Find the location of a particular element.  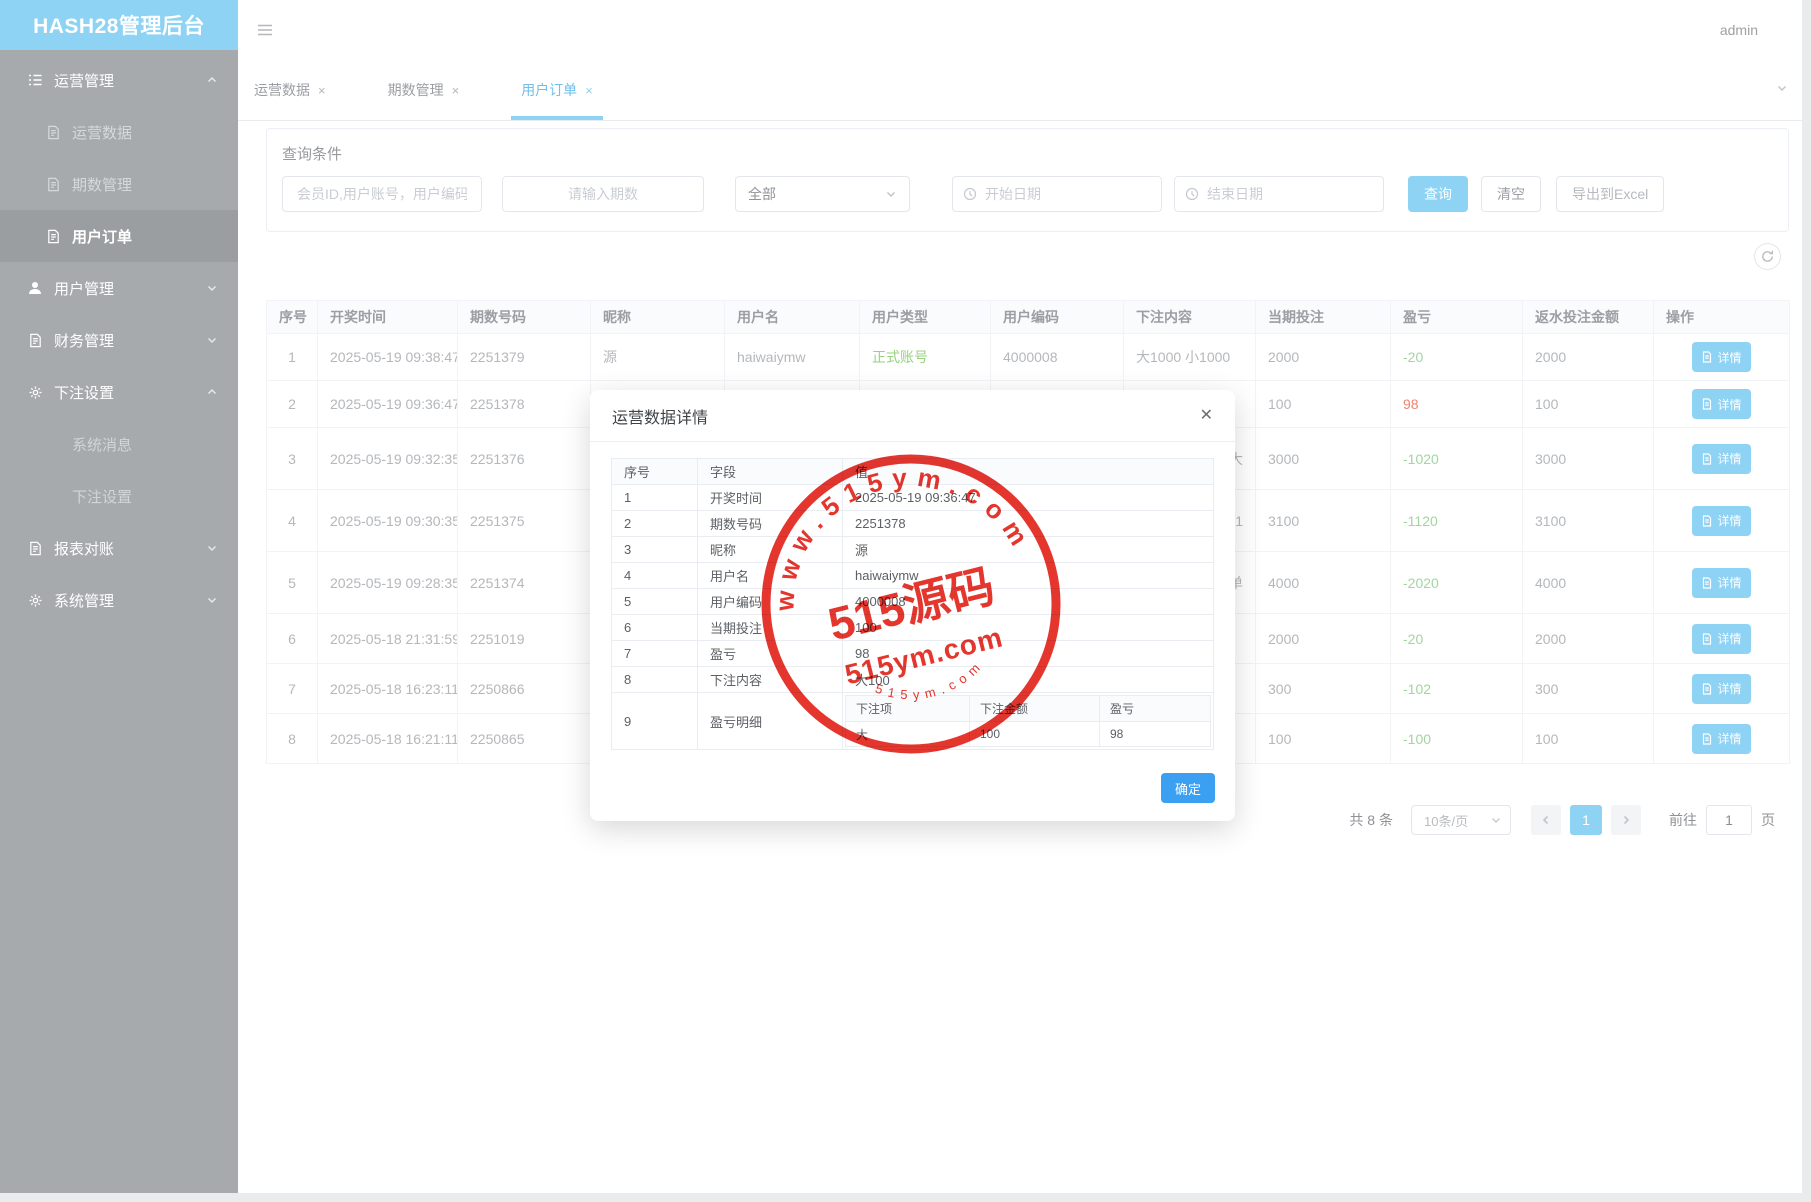

cell-bet-amount: 2000 is located at coordinates (1323, 638).